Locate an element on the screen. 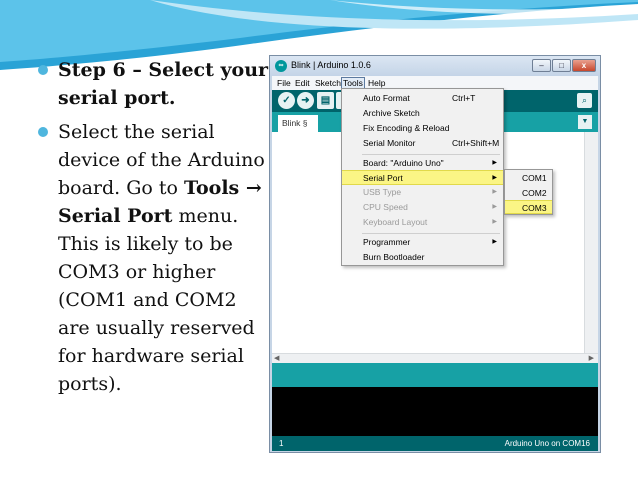 This screenshot has width=638, height=478. verify-button: ✓ is located at coordinates (286, 100).